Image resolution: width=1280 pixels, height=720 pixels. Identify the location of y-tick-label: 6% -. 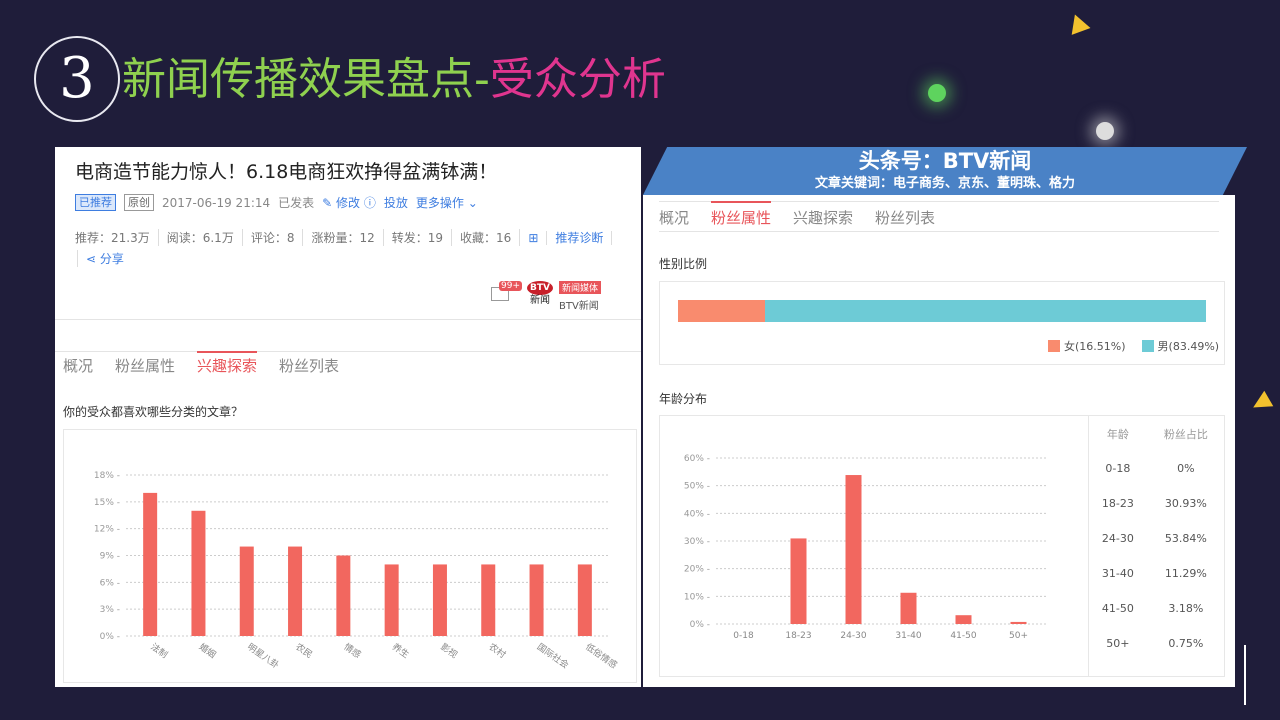
(110, 583).